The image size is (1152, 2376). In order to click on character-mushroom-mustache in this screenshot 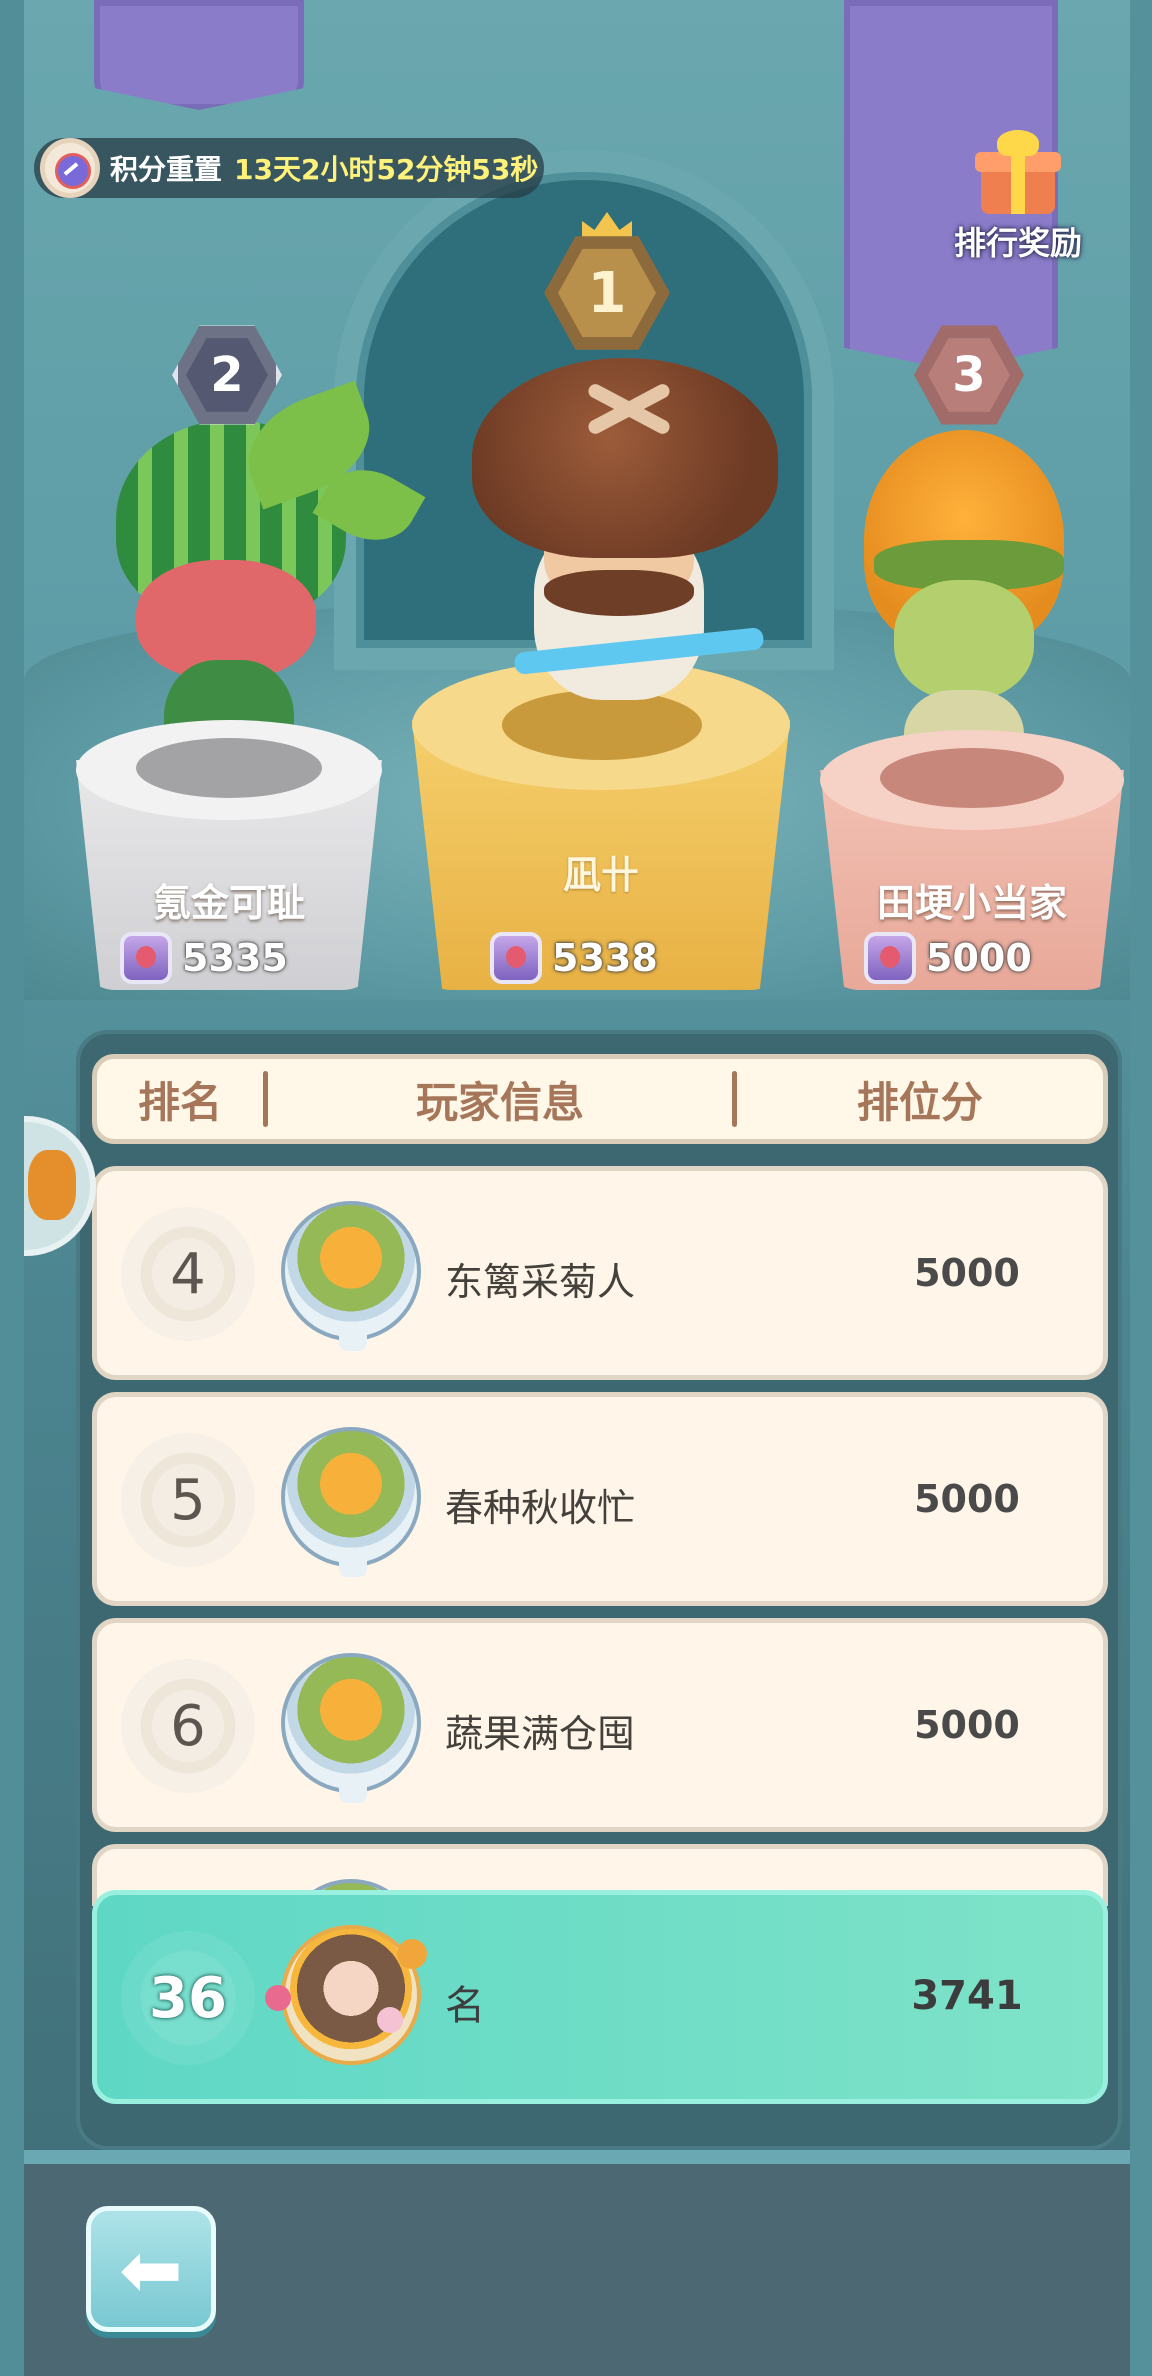, I will do `click(619, 593)`.